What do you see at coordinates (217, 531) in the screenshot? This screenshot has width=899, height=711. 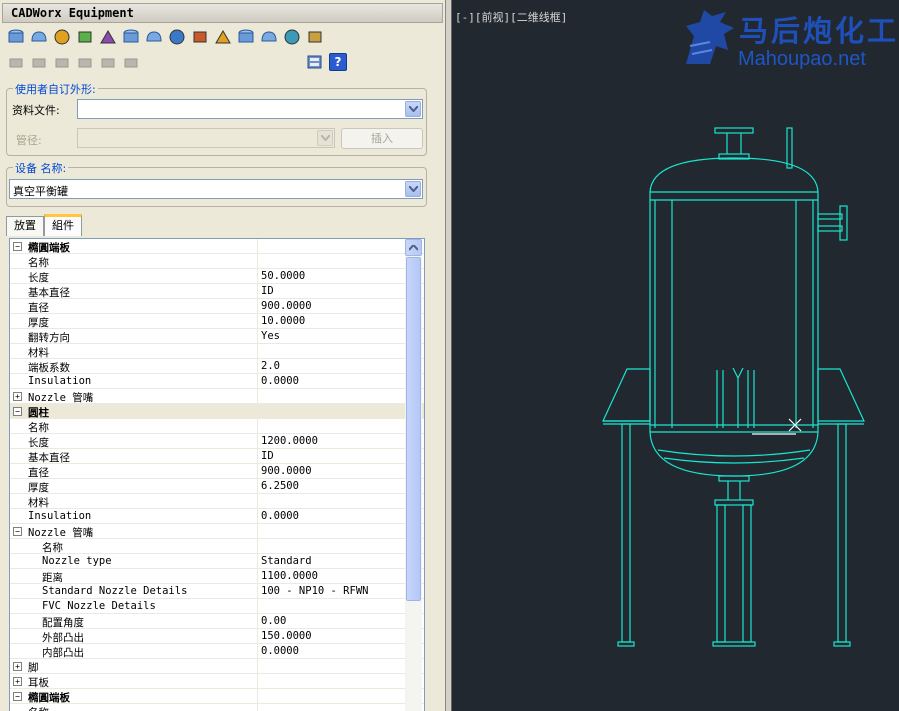 I see `grid-category-row: − Nozzle 管嘴` at bounding box center [217, 531].